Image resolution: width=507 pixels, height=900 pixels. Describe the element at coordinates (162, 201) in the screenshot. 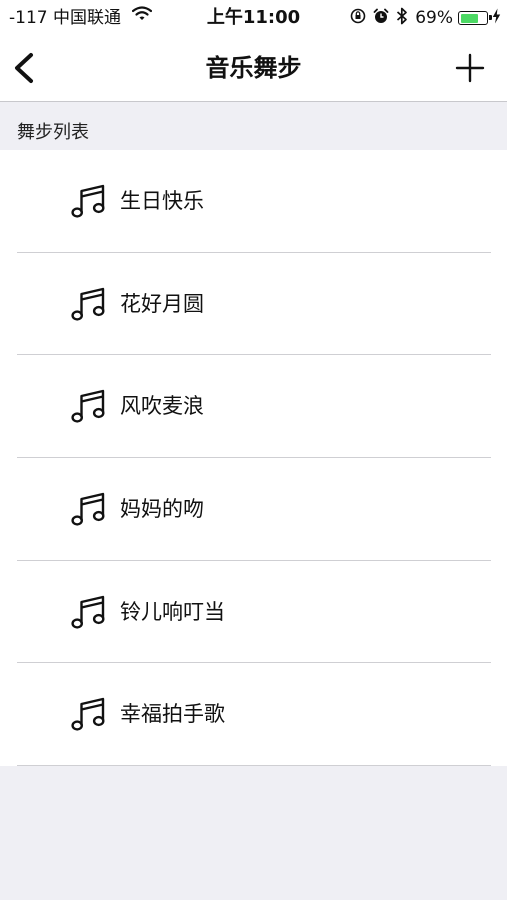

I see `song-title: 生日快乐` at that location.